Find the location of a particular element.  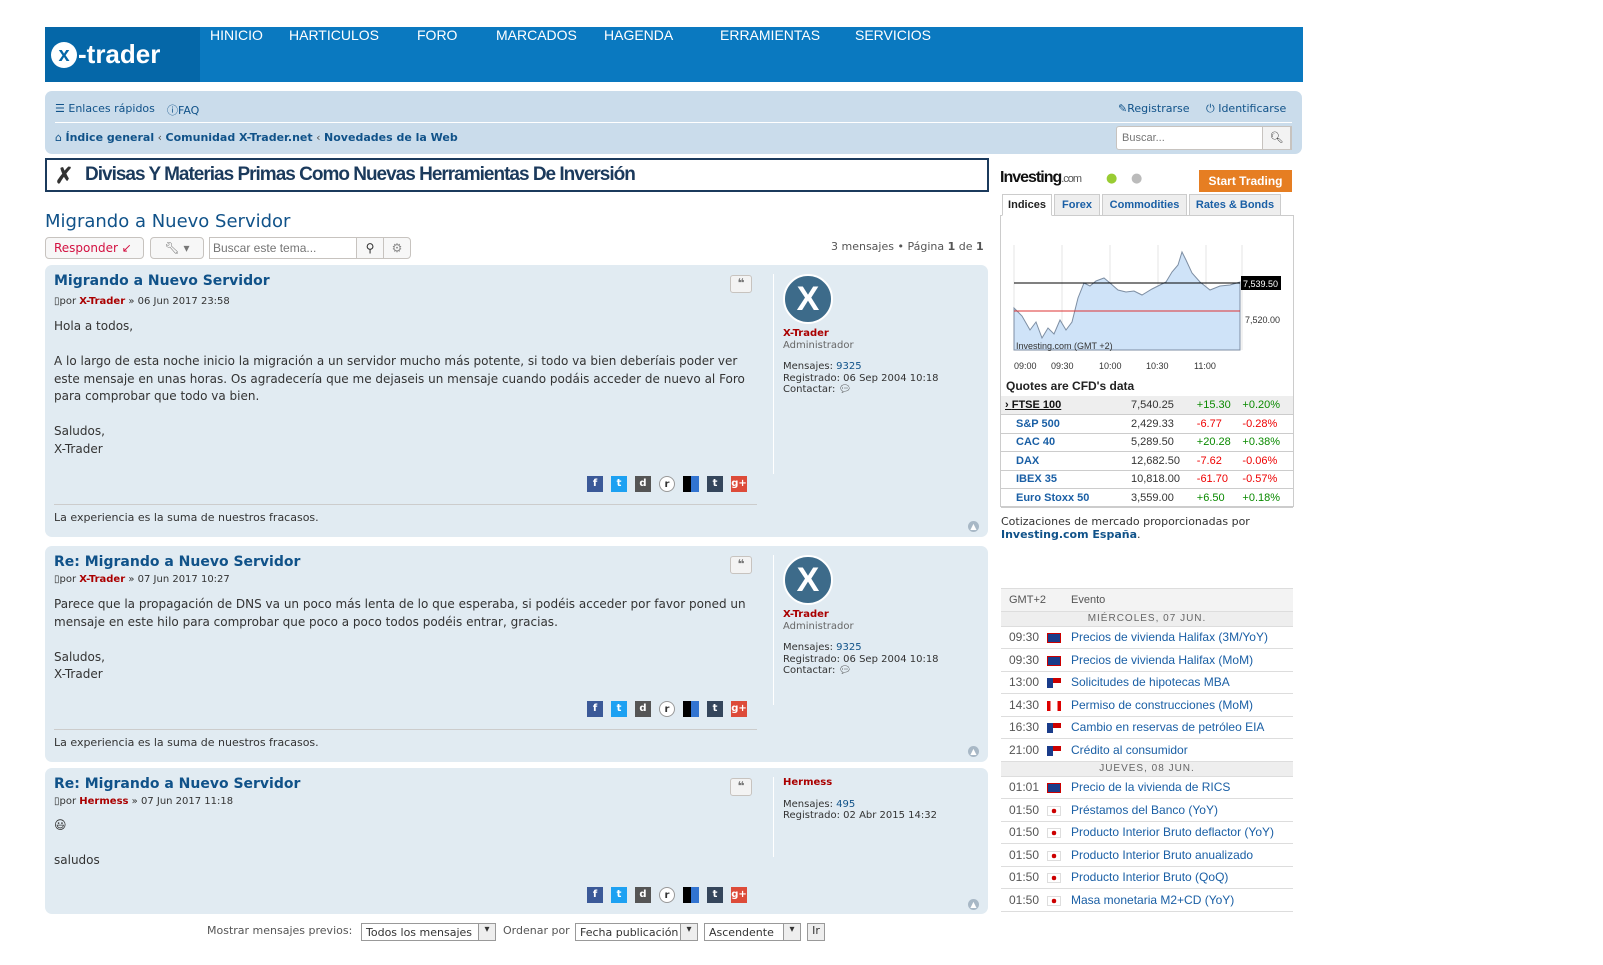

event-name: Precios de vivienda Halifax (3M/YoY) is located at coordinates (1182, 637).